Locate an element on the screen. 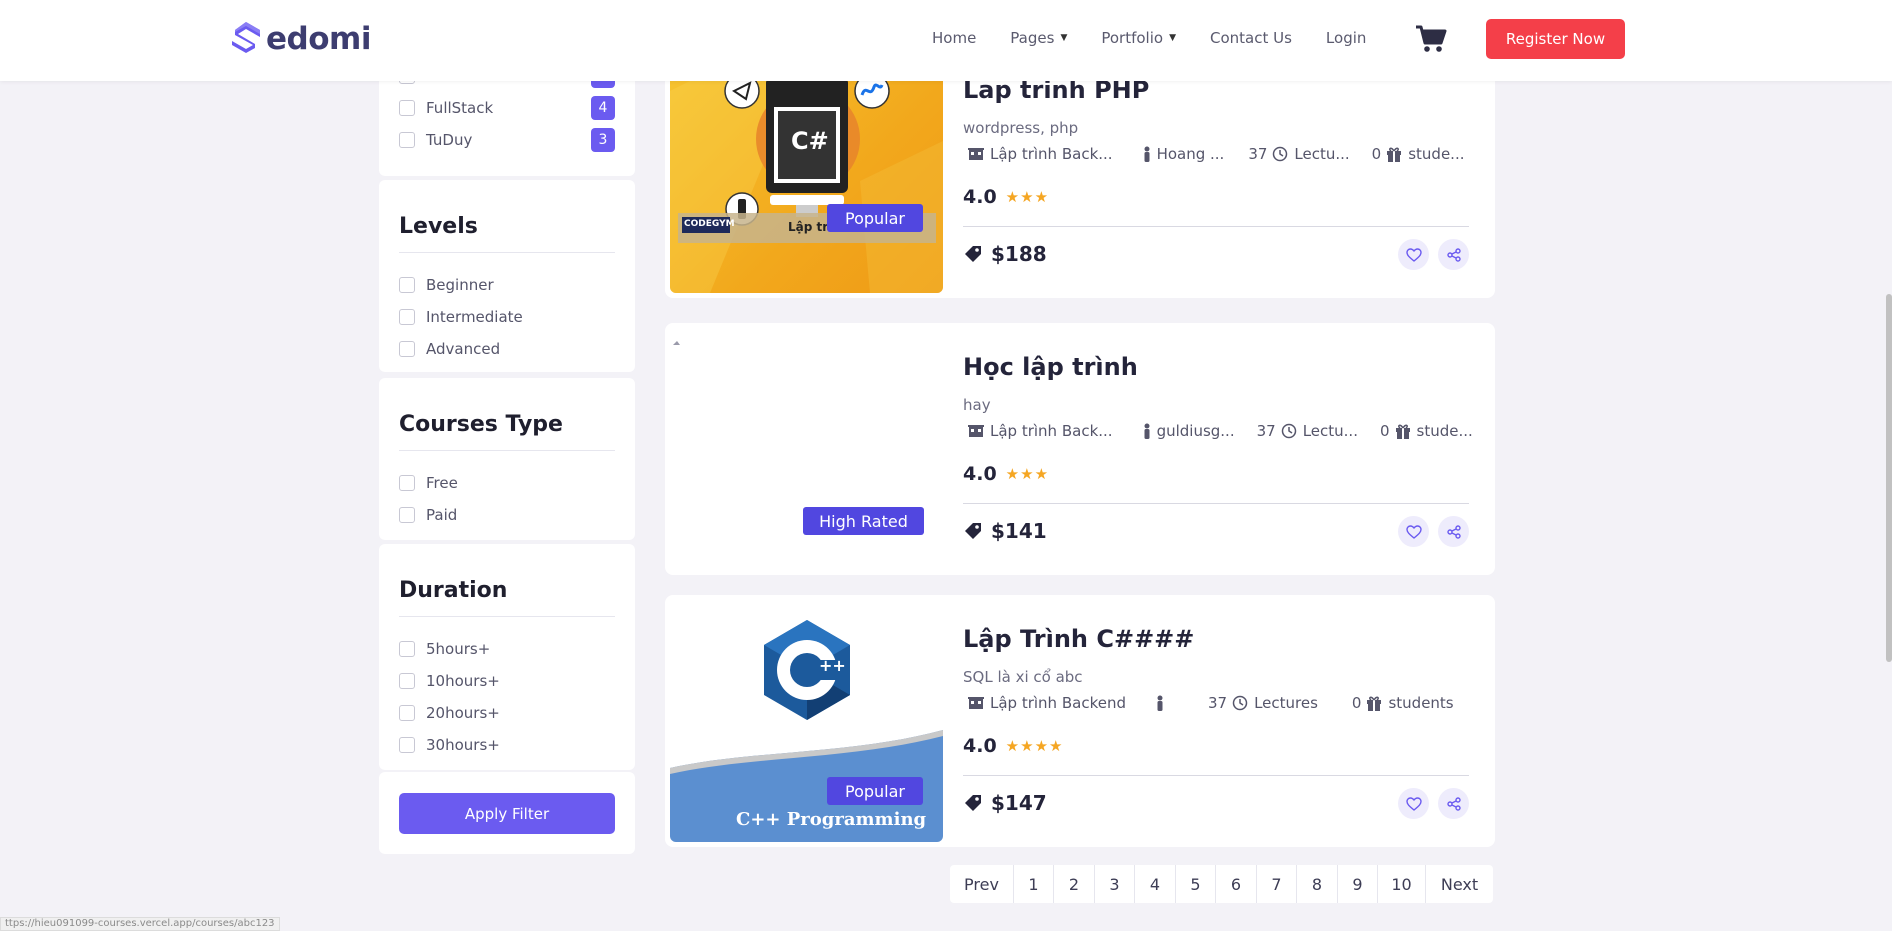 The width and height of the screenshot is (1892, 931). broken-image-icon is located at coordinates (676, 343).